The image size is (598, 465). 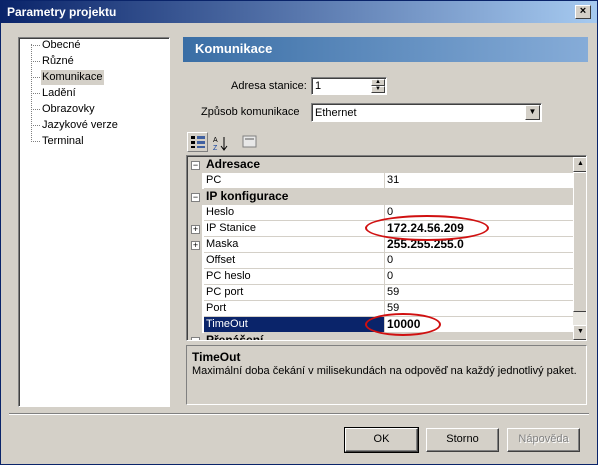 What do you see at coordinates (215, 148) in the screenshot?
I see `svg-text: Z` at bounding box center [215, 148].